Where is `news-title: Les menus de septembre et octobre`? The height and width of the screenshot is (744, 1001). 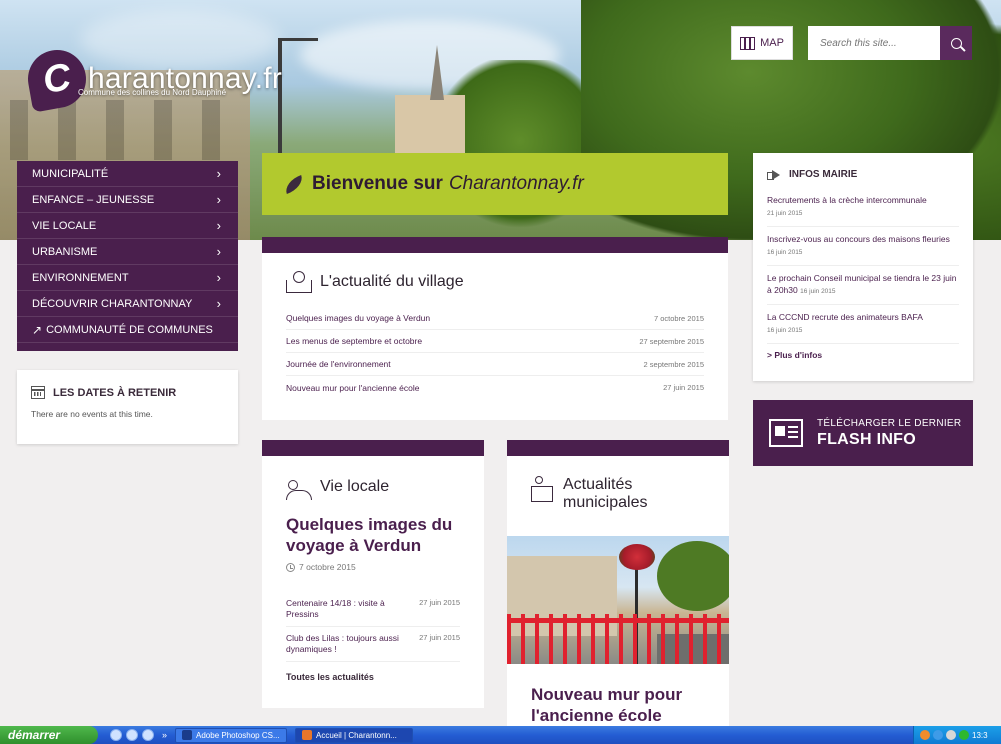
news-title: Les menus de septembre et octobre is located at coordinates (354, 341).